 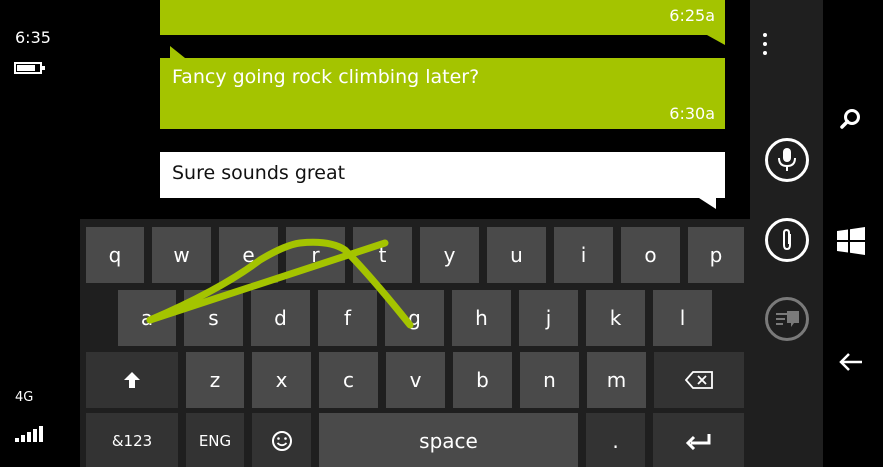 I want to click on key-e: e, so click(x=248, y=255).